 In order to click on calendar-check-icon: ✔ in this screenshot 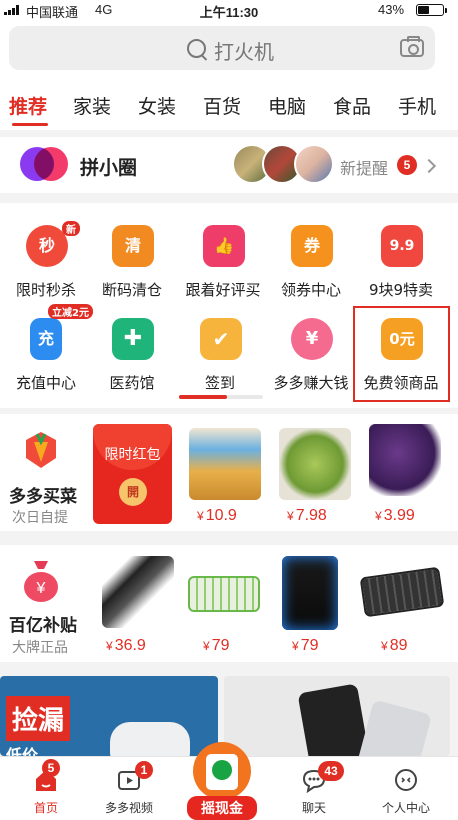, I will do `click(221, 339)`.